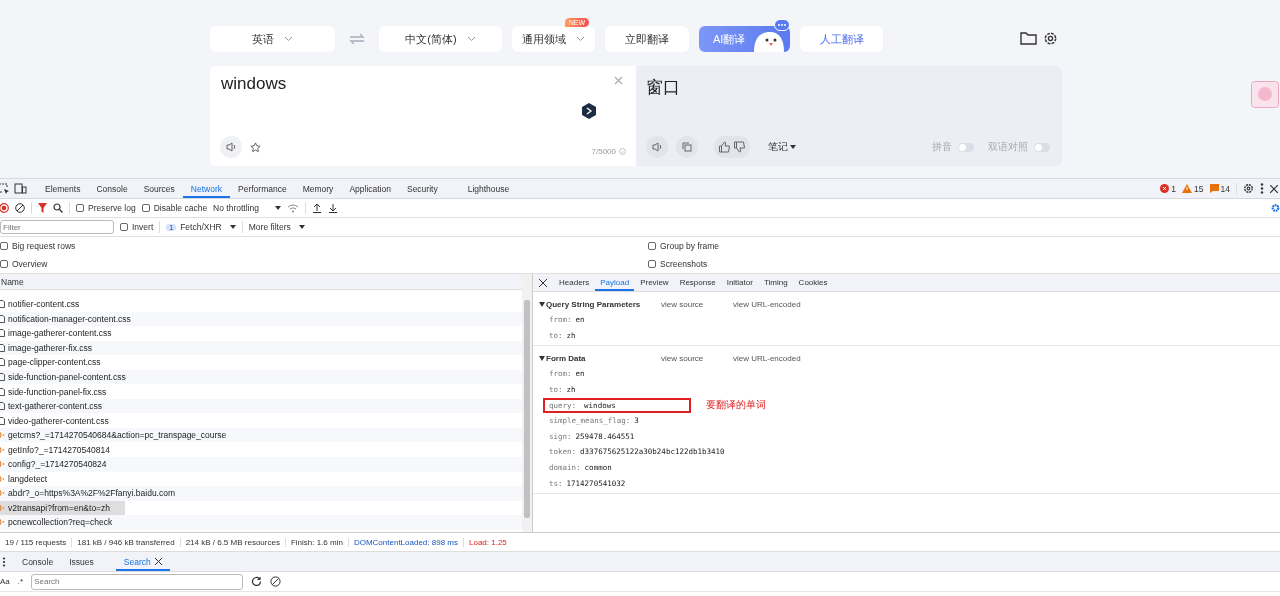 This screenshot has width=1280, height=596. What do you see at coordinates (1187, 188) in the screenshot?
I see `warning-icon` at bounding box center [1187, 188].